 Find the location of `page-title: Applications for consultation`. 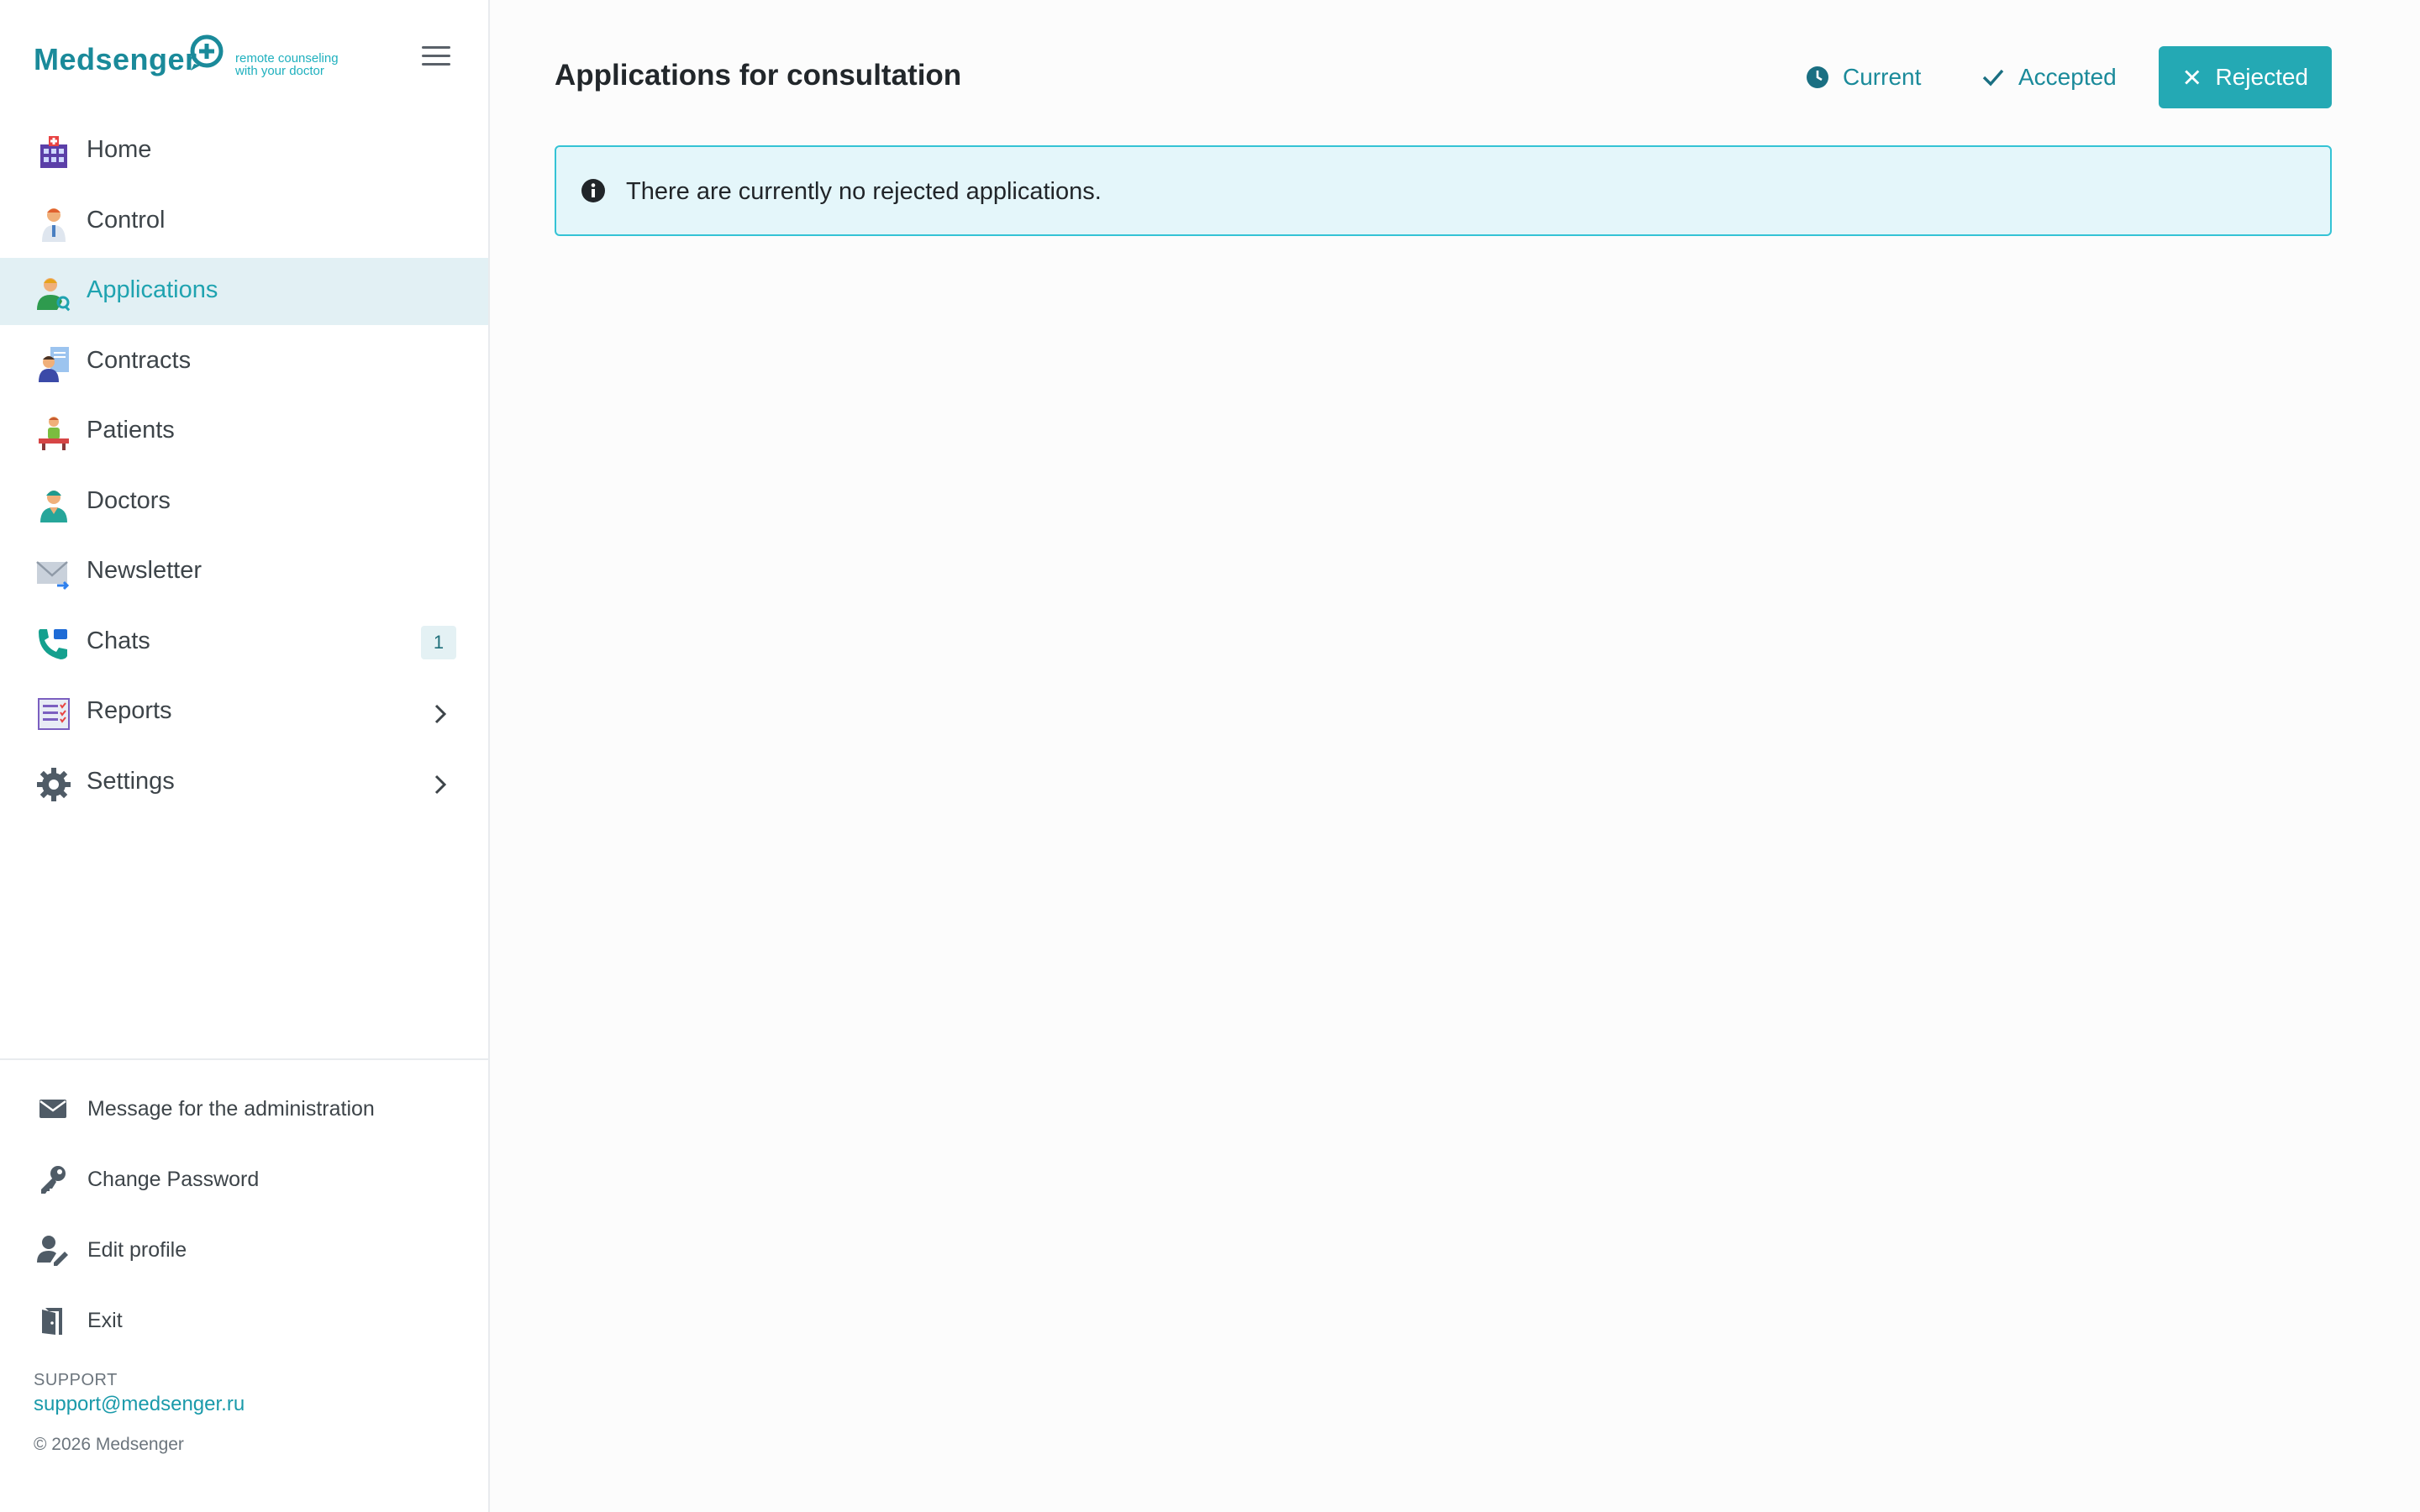

page-title: Applications for consultation is located at coordinates (758, 75).